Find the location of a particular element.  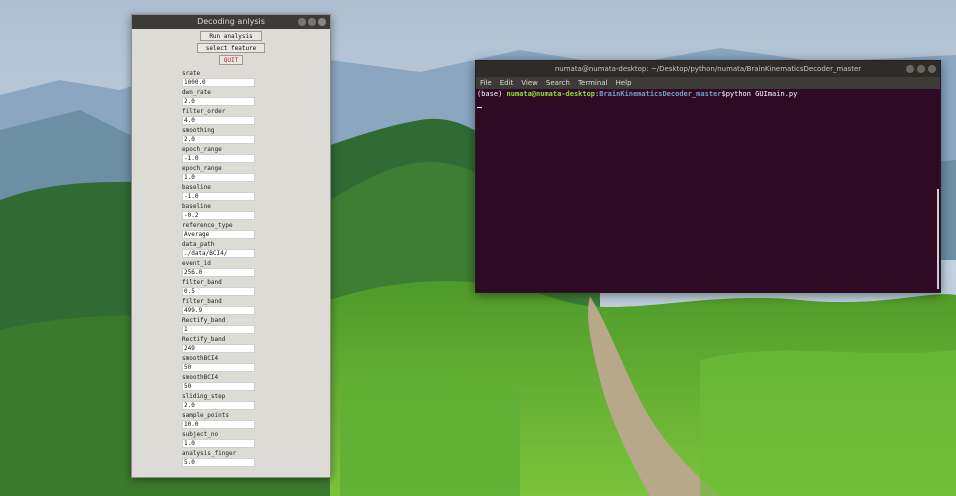

terminal-menubar: File Edit View Search Terminal Help is located at coordinates (708, 83).